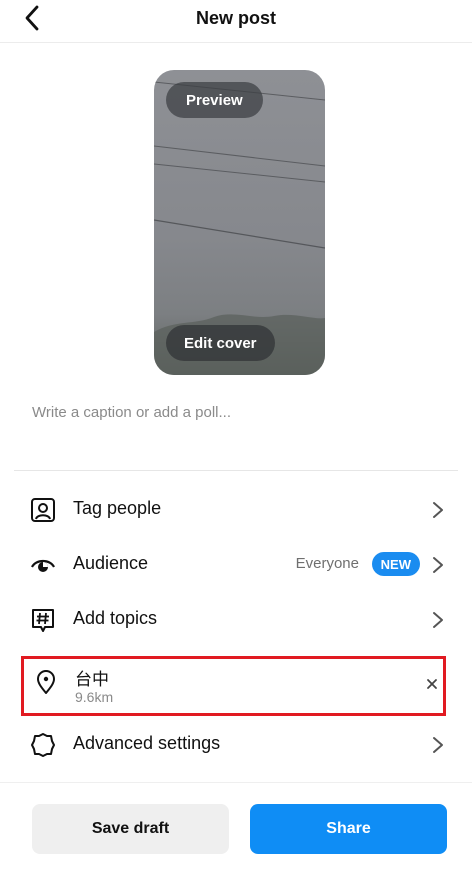 The width and height of the screenshot is (472, 876). What do you see at coordinates (239, 222) in the screenshot?
I see `post-preview-image: Preview Edit cover` at bounding box center [239, 222].